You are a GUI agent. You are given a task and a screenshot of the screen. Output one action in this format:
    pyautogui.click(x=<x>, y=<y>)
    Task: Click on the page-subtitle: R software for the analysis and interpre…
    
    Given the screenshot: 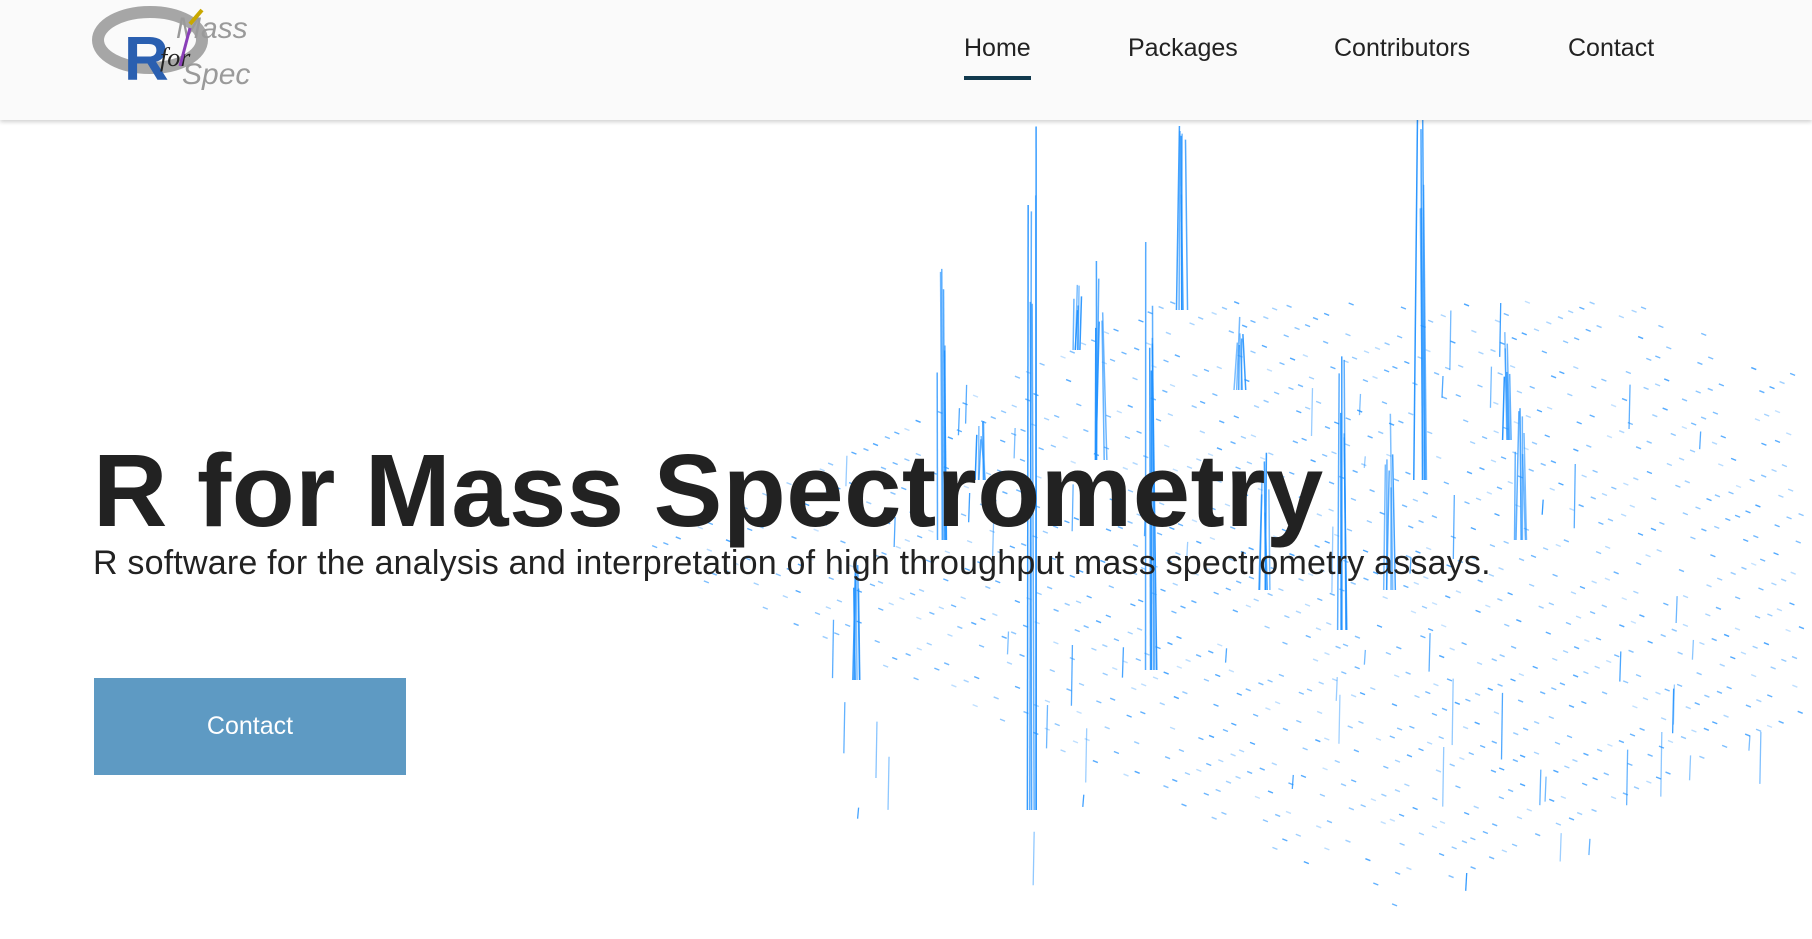 What is the action you would take?
    pyautogui.click(x=792, y=563)
    